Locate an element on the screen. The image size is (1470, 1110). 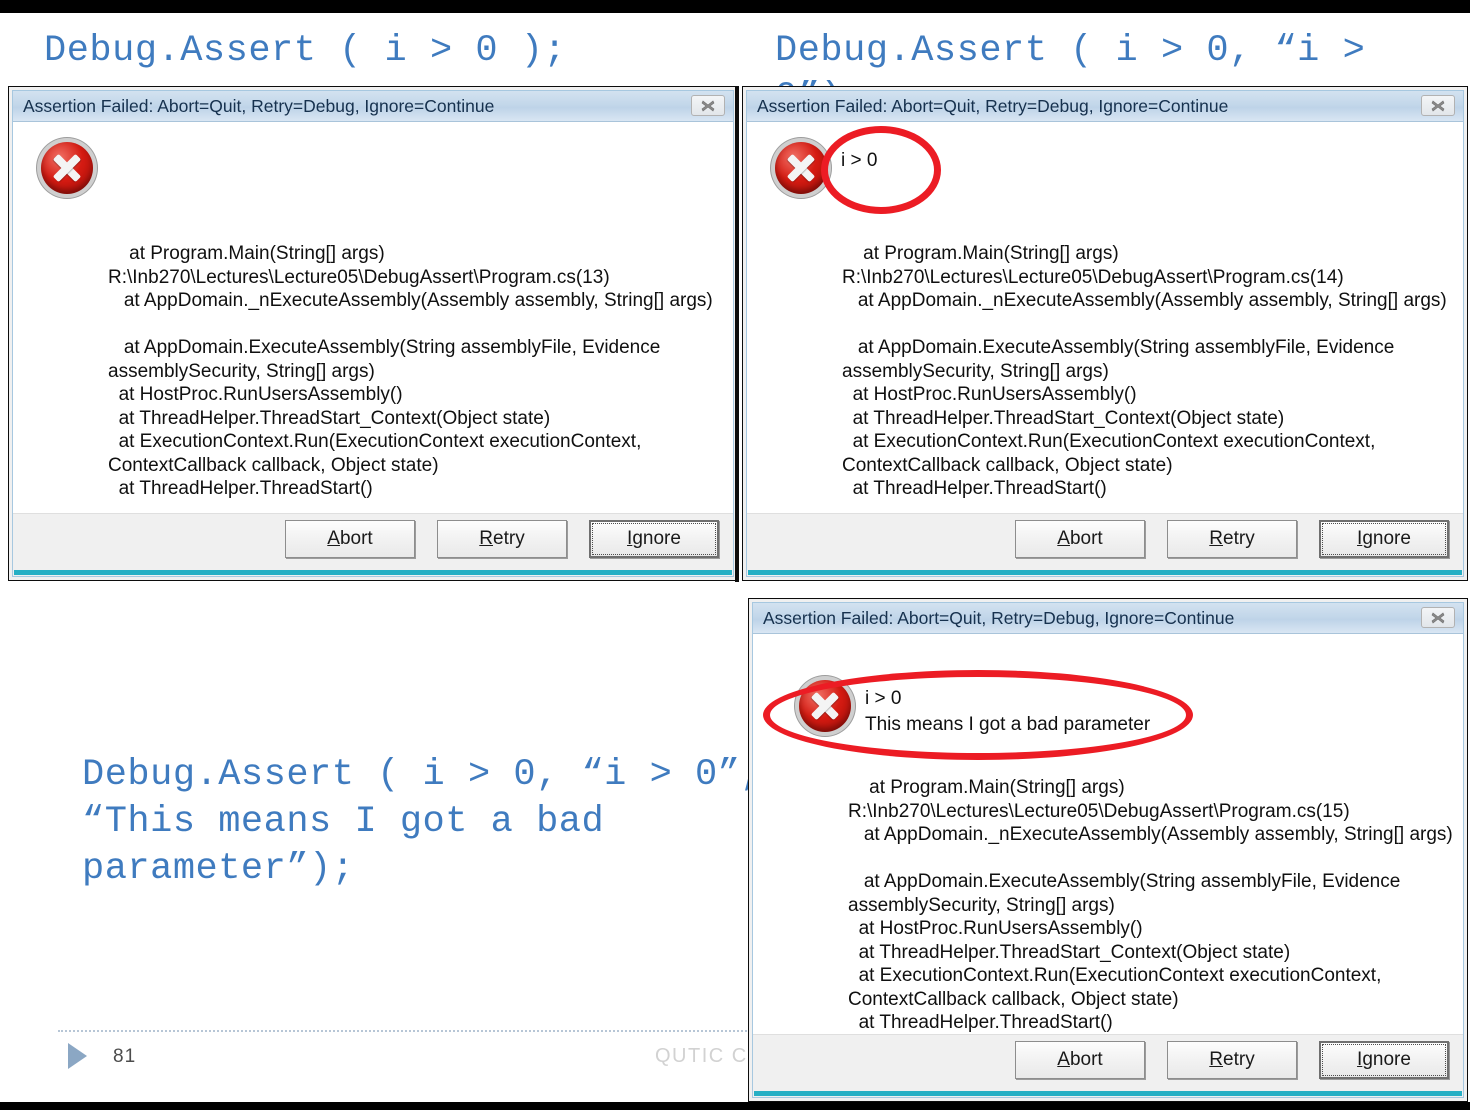
bottom-bleed-bar is located at coordinates (735, 1106).